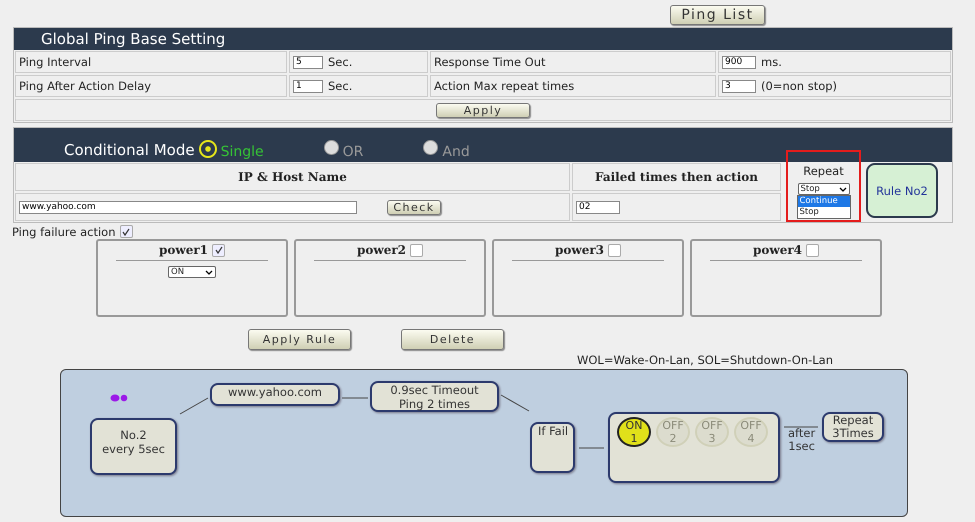 The width and height of the screenshot is (975, 522). Describe the element at coordinates (705, 359) in the screenshot. I see `legend-text: WOL=Wake-On-Lan, SOL=Shutdown-On-Lan` at that location.